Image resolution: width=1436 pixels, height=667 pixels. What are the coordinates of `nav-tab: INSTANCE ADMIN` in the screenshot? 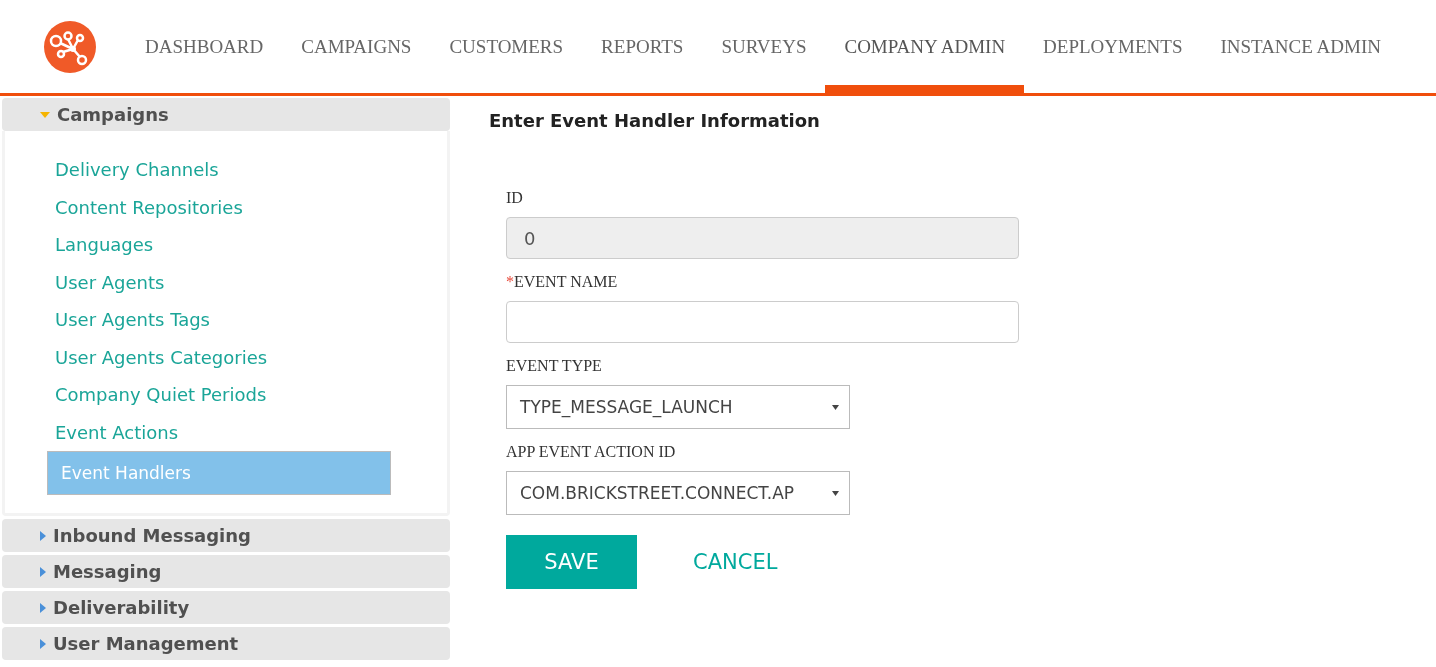 It's located at (1300, 46).